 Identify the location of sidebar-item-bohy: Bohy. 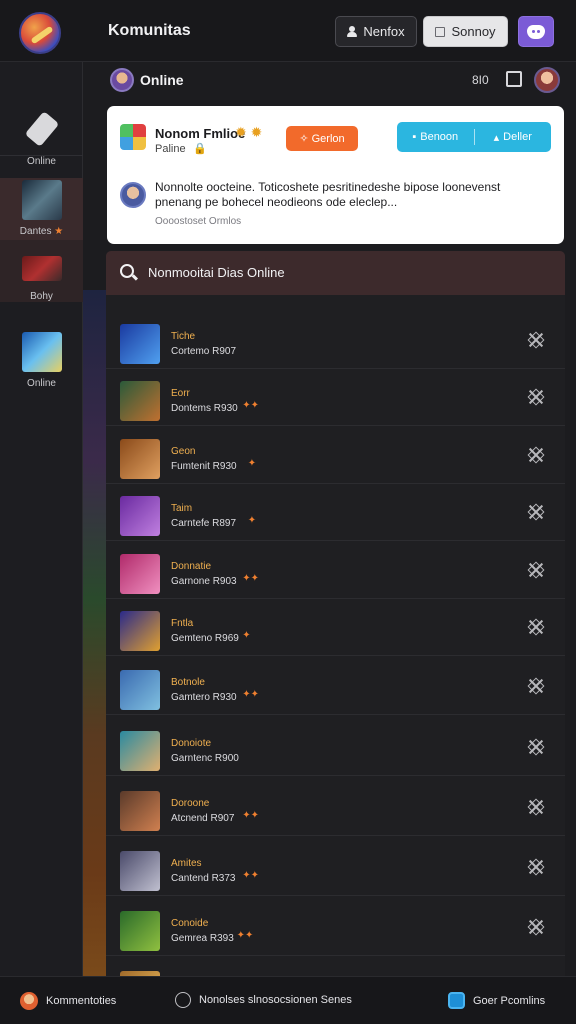
(41, 271).